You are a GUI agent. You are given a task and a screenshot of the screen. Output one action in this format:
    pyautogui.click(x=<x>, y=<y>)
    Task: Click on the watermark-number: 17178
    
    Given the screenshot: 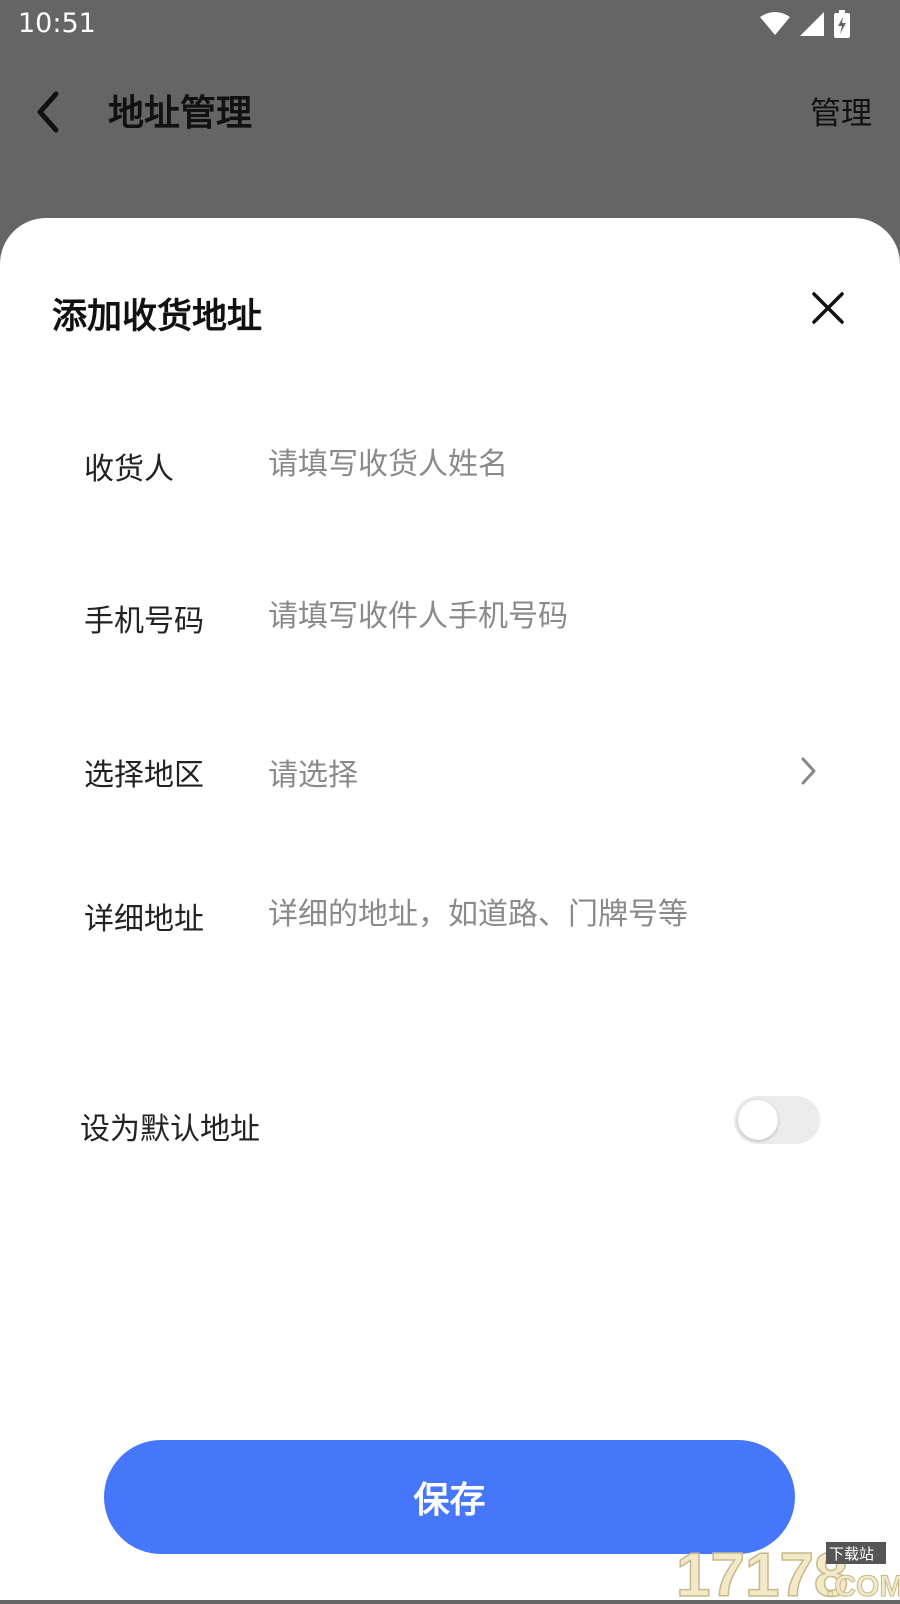 What is the action you would take?
    pyautogui.click(x=762, y=1570)
    